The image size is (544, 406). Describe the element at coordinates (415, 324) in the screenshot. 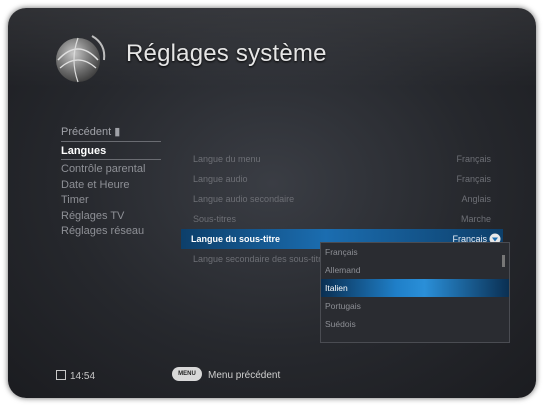

I see `dropdown-option: Suédois` at that location.